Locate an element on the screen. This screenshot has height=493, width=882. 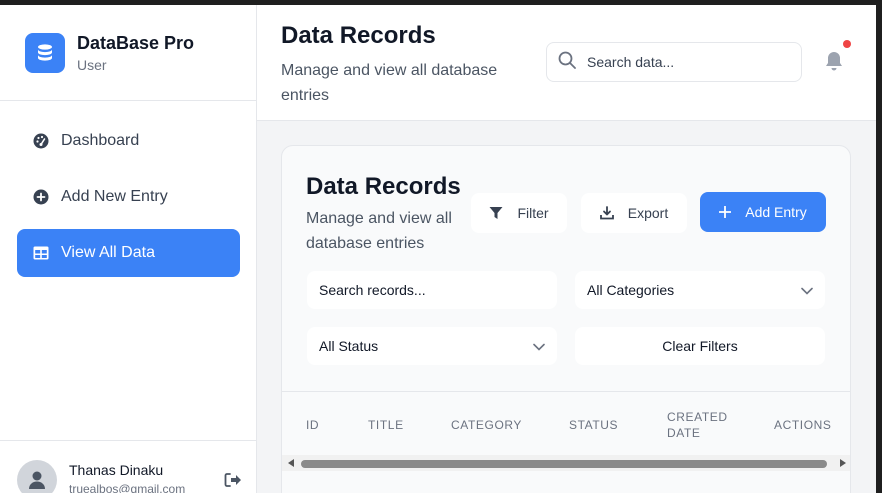
user-name: Thanas Dinaku is located at coordinates (116, 470).